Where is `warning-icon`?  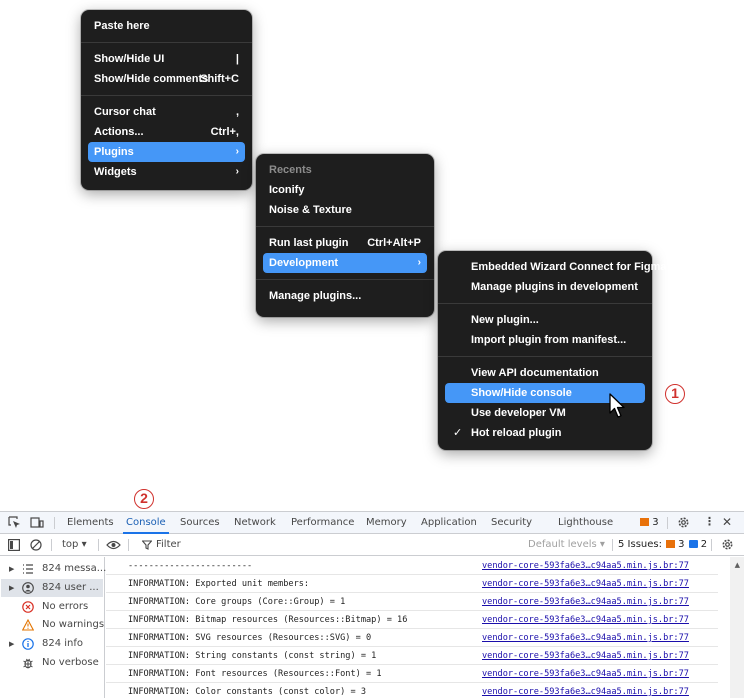 warning-icon is located at coordinates (28, 625).